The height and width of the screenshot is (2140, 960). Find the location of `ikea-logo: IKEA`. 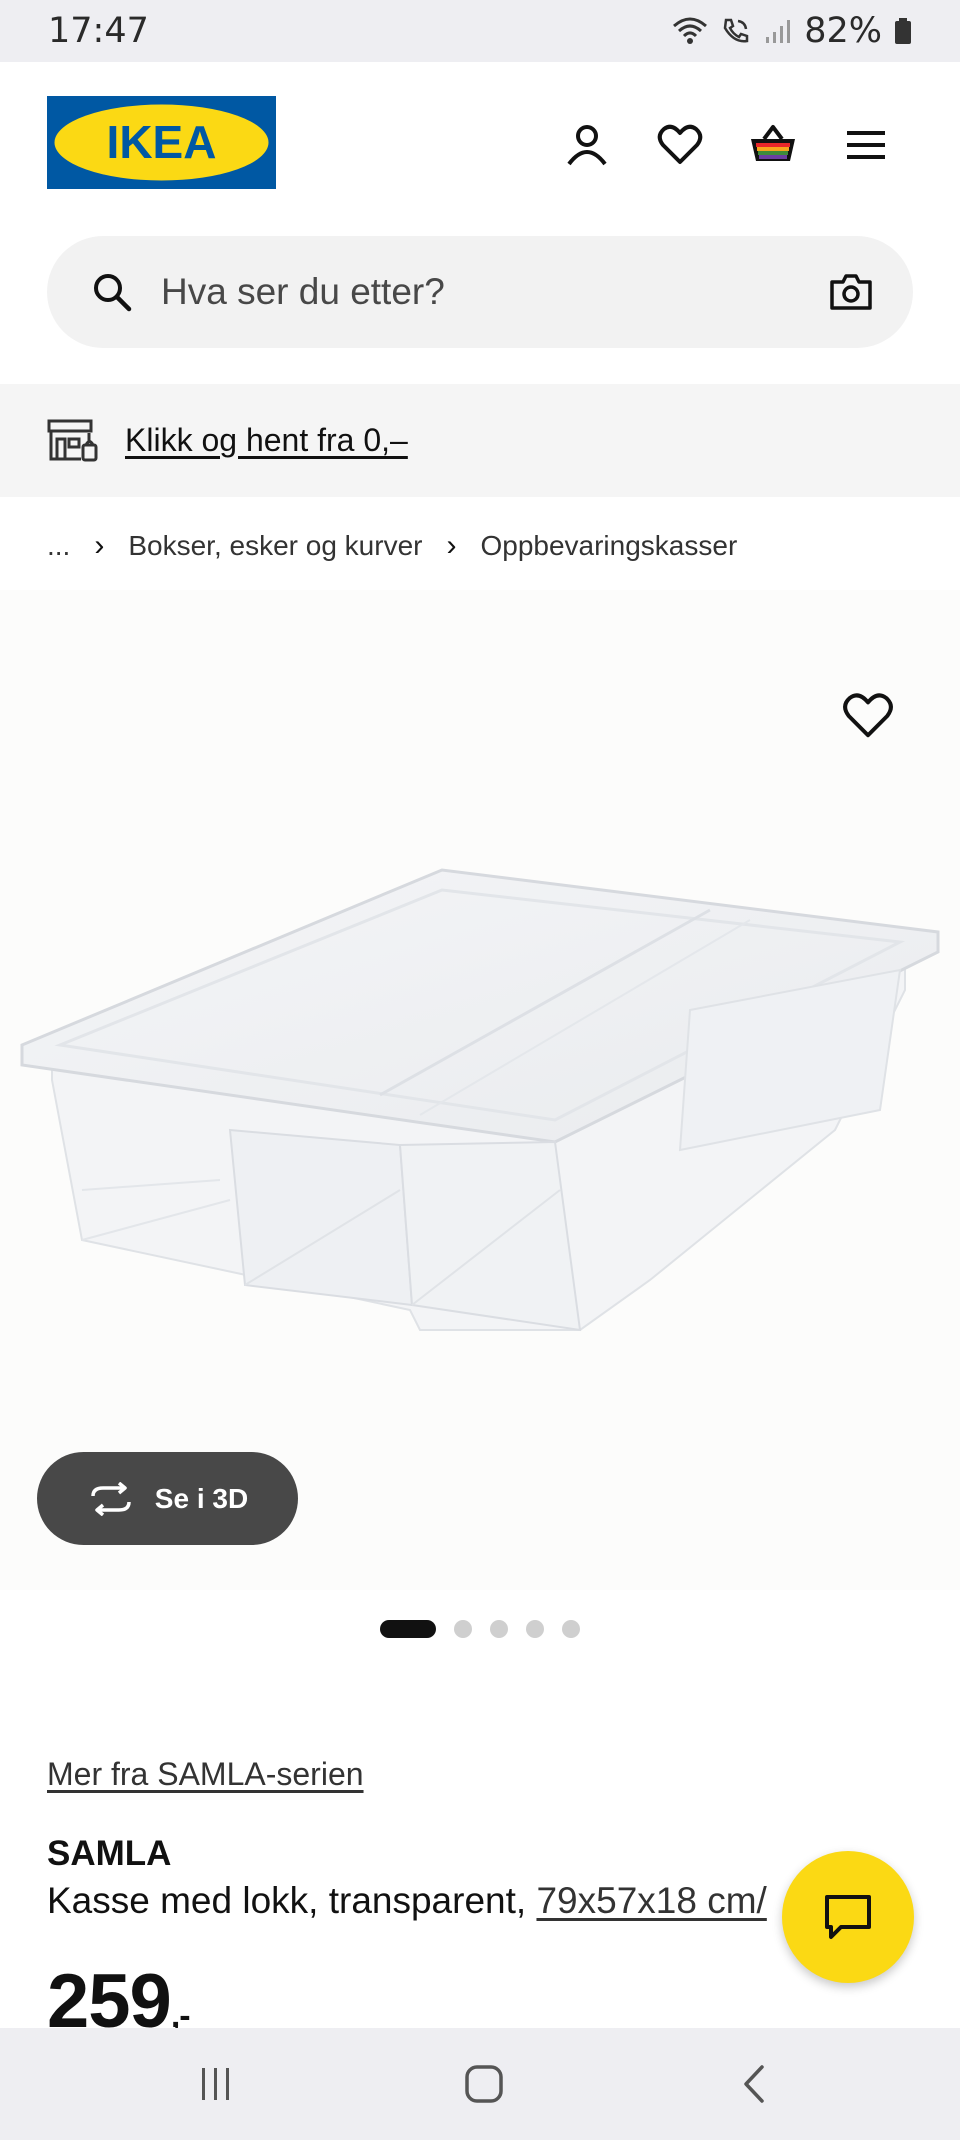

ikea-logo: IKEA is located at coordinates (161, 142).